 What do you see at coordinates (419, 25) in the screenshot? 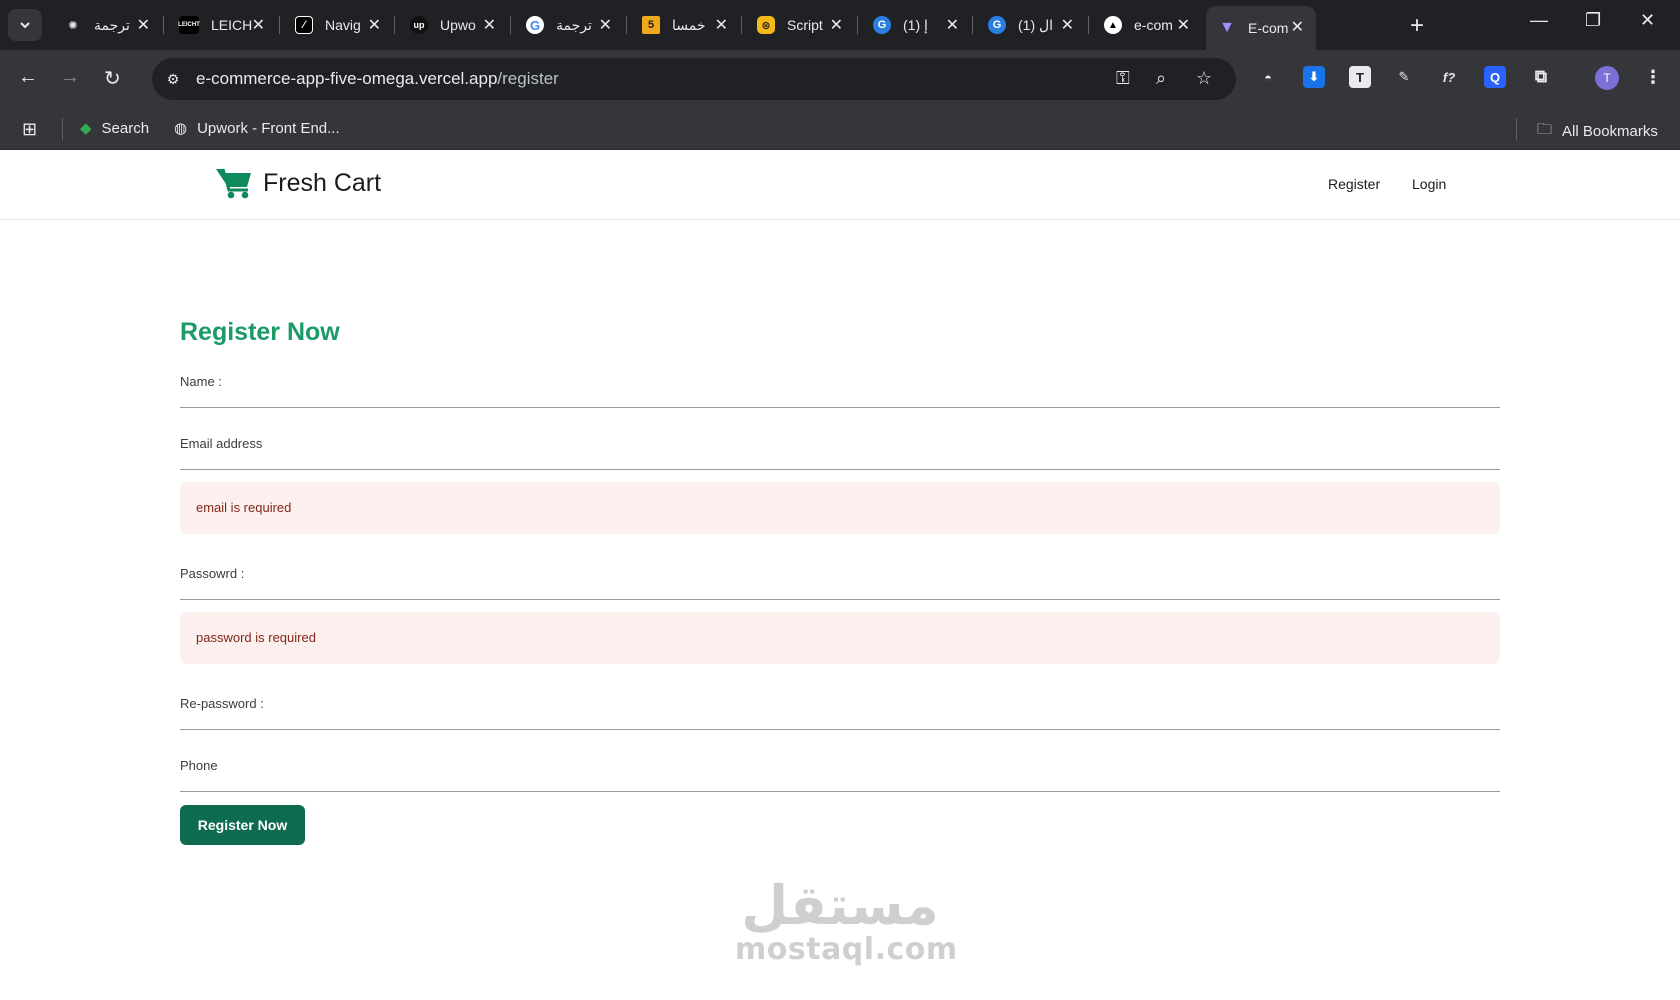
I see `upwork-icon: up` at bounding box center [419, 25].